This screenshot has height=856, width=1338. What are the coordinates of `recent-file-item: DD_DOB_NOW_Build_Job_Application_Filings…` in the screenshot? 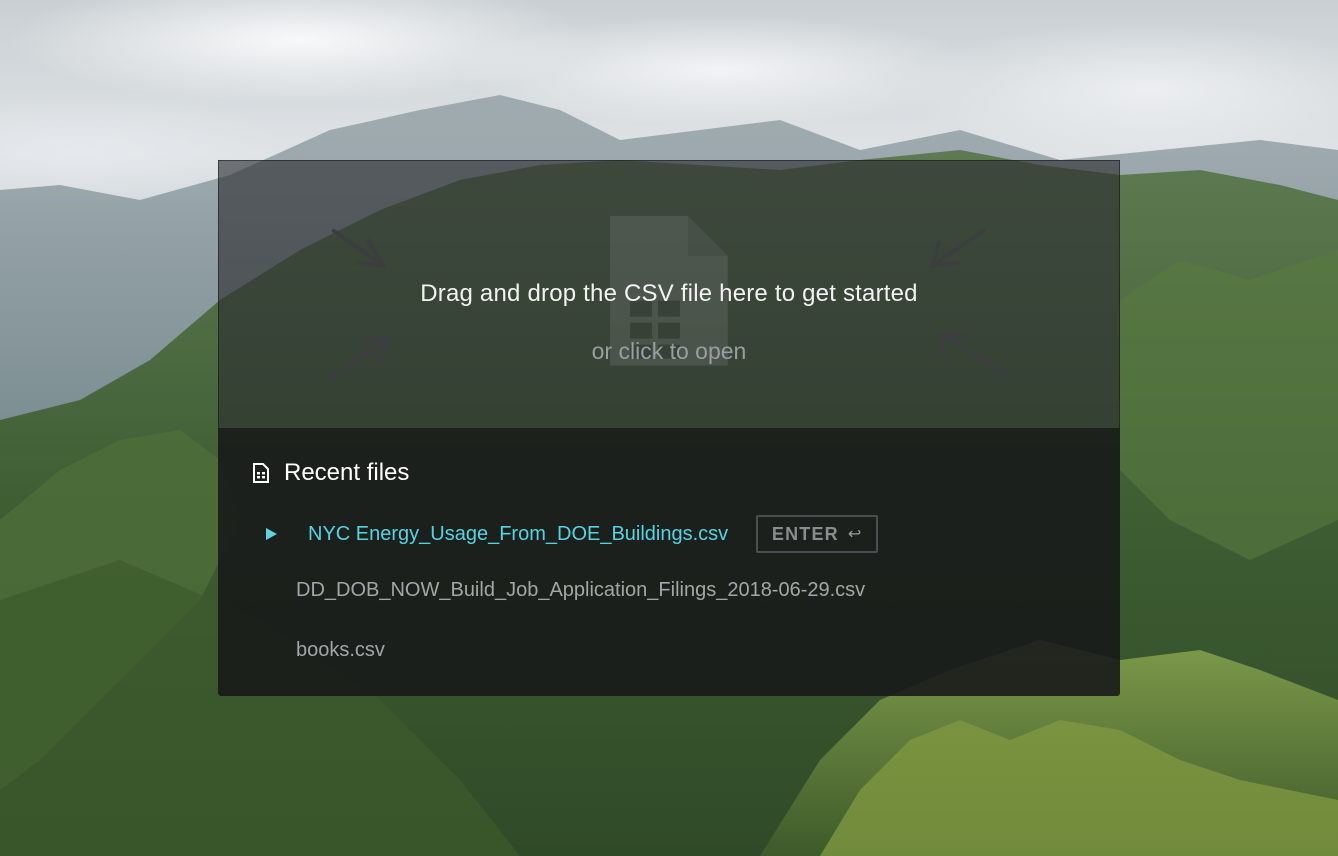 It's located at (580, 590).